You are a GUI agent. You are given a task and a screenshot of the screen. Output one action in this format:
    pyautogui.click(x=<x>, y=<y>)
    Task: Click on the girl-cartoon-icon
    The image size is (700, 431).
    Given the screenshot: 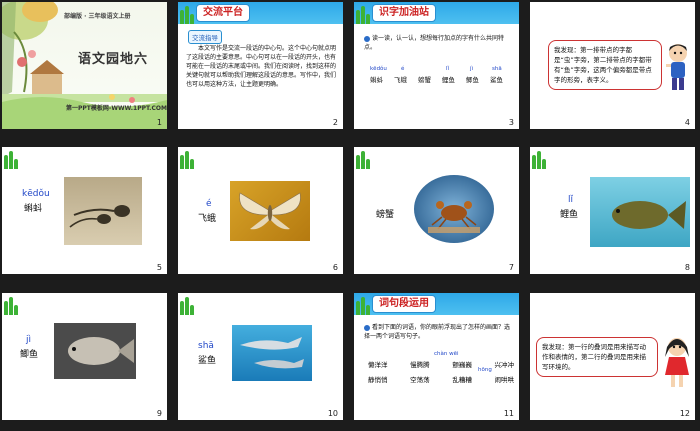 What is the action you would take?
    pyautogui.click(x=677, y=362)
    